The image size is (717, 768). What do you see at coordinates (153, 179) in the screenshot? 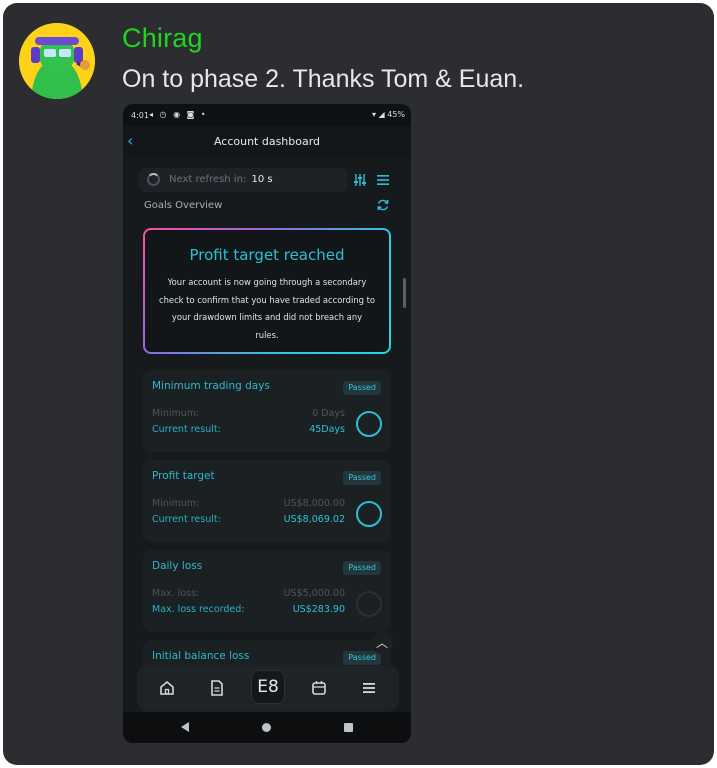
I see `spinner-icon` at bounding box center [153, 179].